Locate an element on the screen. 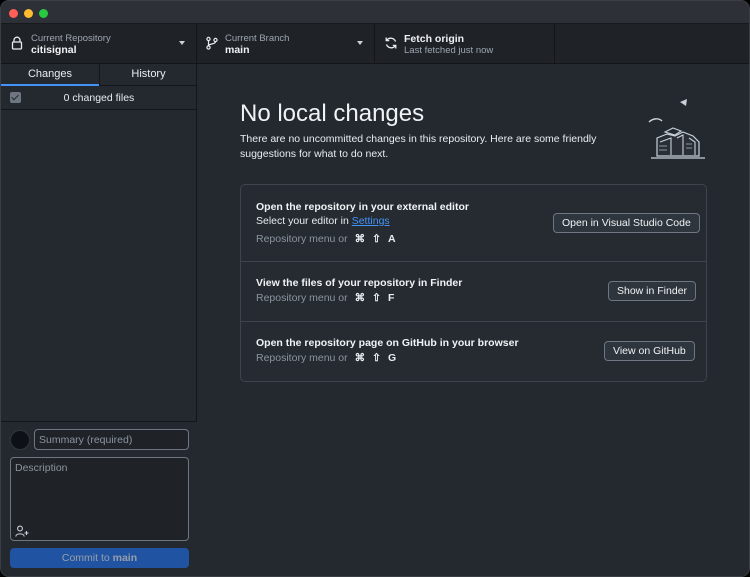 The height and width of the screenshot is (577, 750). keyboard-shortcut: Repository menu or ⌘ ⇧ G is located at coordinates (326, 358).